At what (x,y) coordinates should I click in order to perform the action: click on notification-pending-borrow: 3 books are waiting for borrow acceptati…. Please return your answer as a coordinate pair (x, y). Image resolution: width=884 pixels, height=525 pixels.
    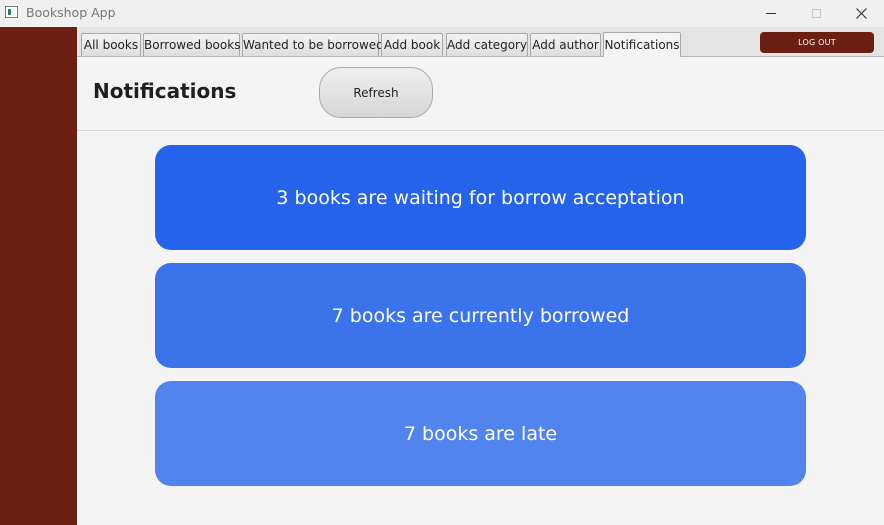
    Looking at the image, I should click on (480, 197).